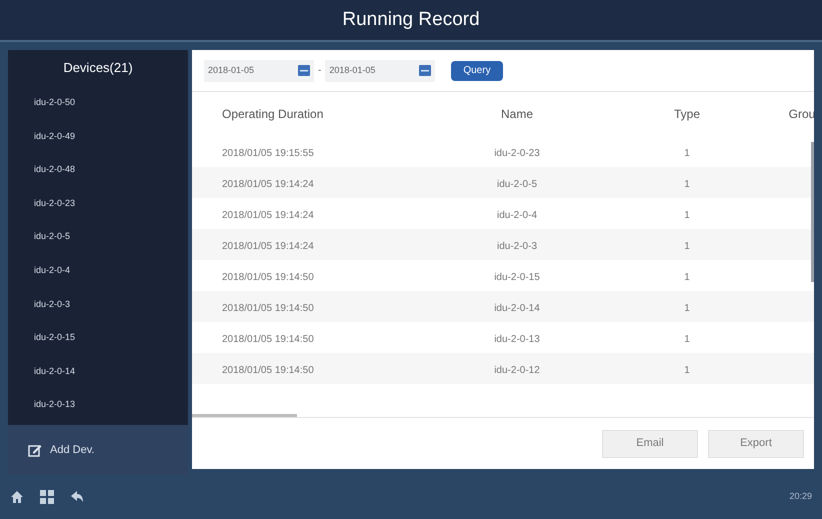 The width and height of the screenshot is (822, 519). I want to click on start-date-field: 2018-01-05, so click(259, 71).